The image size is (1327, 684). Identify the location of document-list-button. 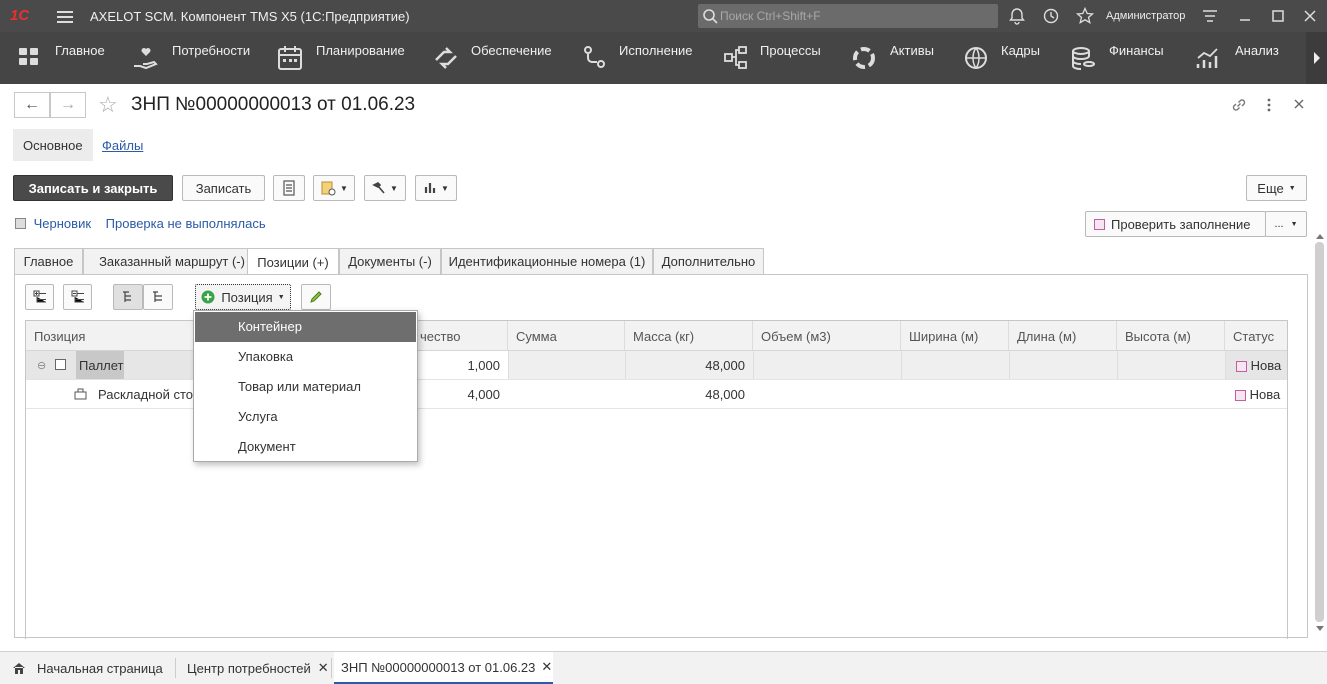
(289, 188).